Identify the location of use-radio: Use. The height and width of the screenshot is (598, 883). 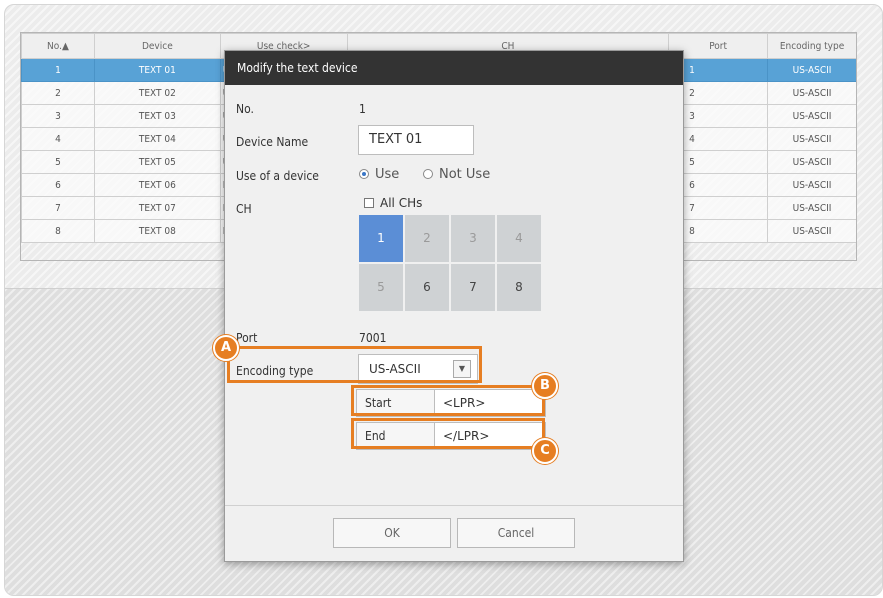
(379, 174).